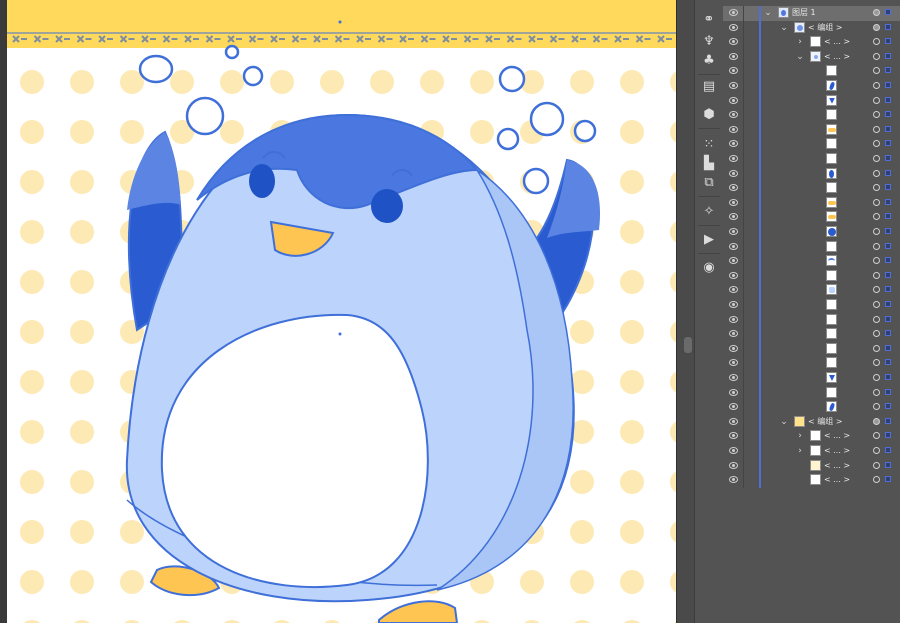 The height and width of the screenshot is (623, 900). I want to click on magic-wand-icon: ✧, so click(709, 212).